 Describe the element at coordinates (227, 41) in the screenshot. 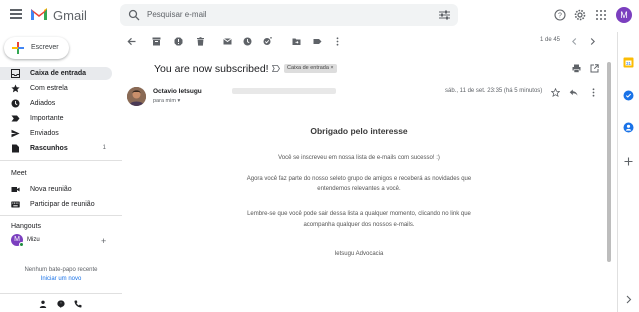

I see `mark-unread-icon` at that location.